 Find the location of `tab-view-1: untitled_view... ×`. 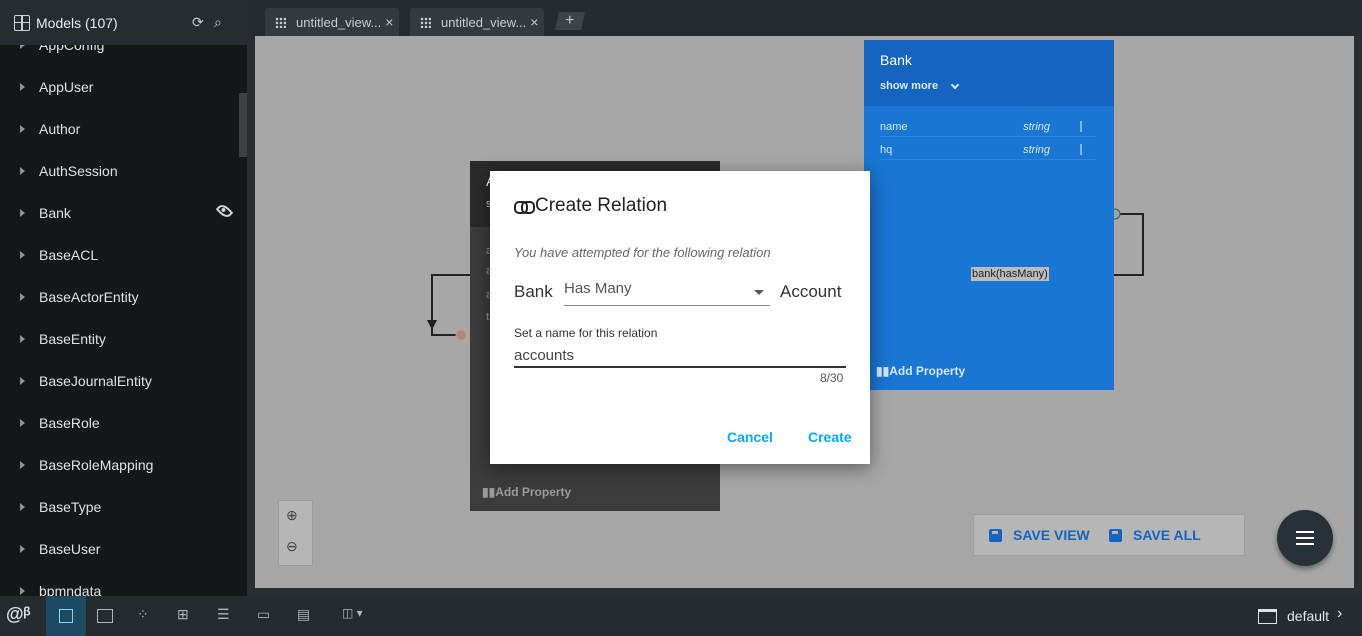

tab-view-1: untitled_view... × is located at coordinates (332, 22).